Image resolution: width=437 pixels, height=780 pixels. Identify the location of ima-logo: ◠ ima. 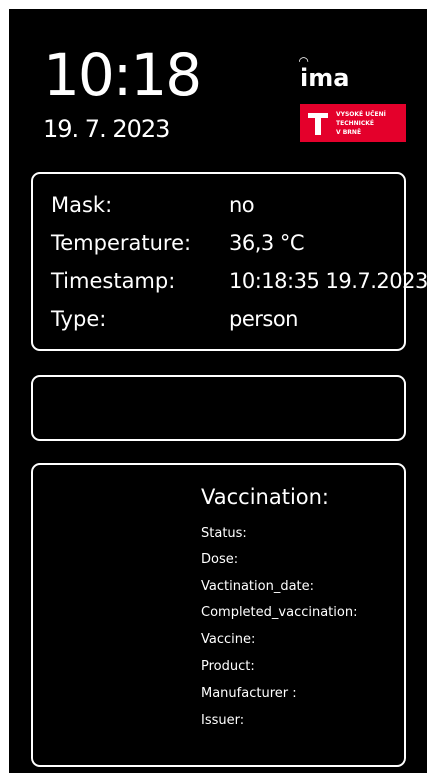
(324, 73).